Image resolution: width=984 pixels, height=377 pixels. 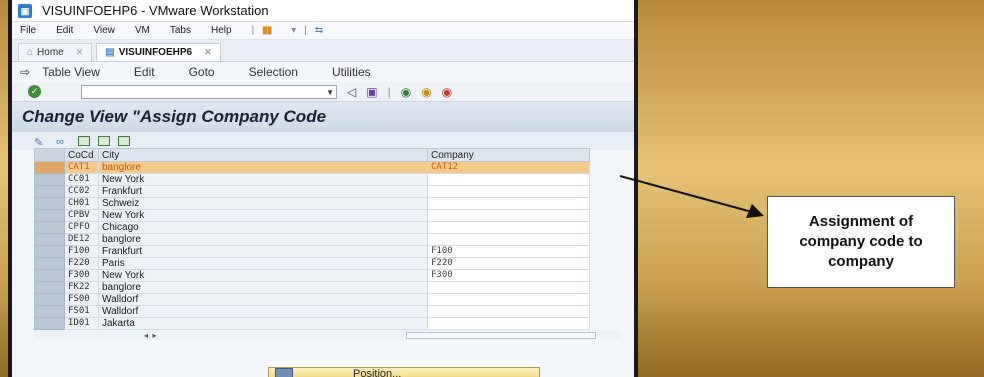 I want to click on menu-vm: VM, so click(x=142, y=30).